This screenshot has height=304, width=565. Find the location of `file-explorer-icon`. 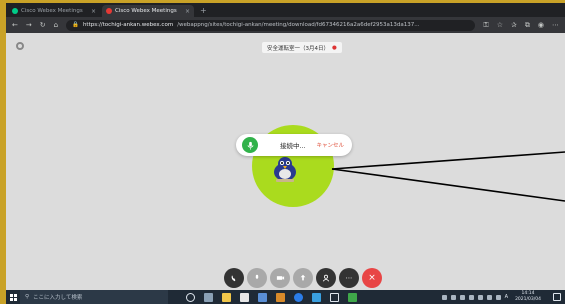

file-explorer-icon is located at coordinates (226, 297).